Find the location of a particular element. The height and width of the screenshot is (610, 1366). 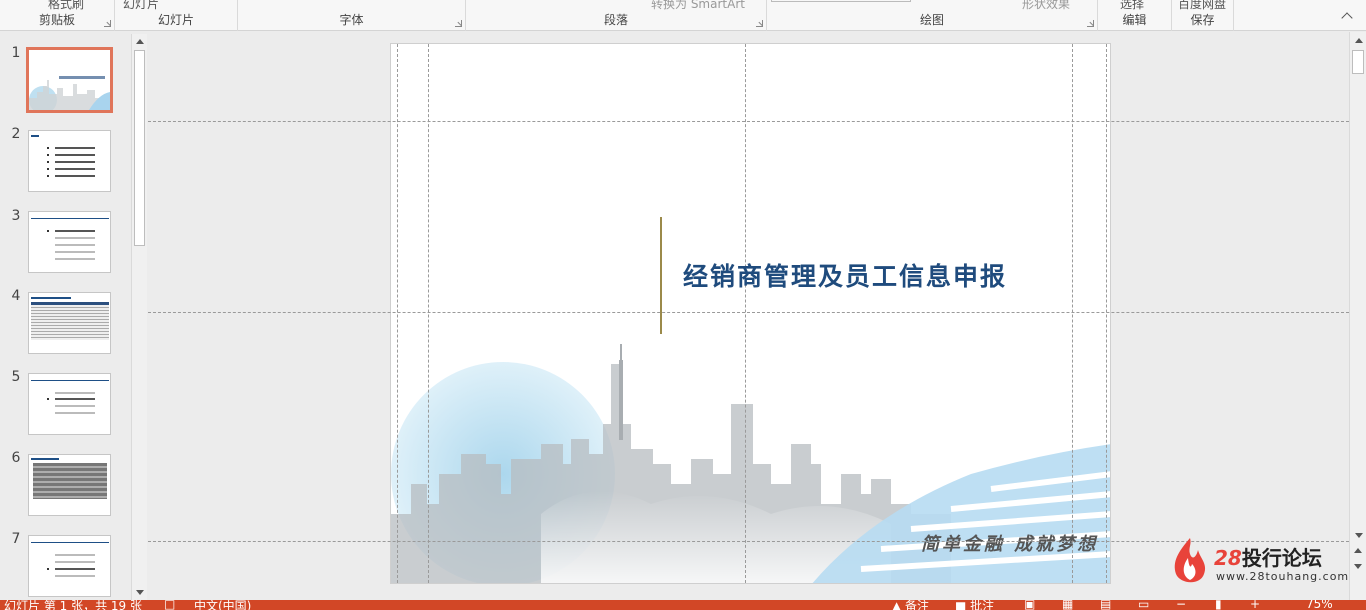

slide-sorter-icon: ▦ is located at coordinates (1067, 605).